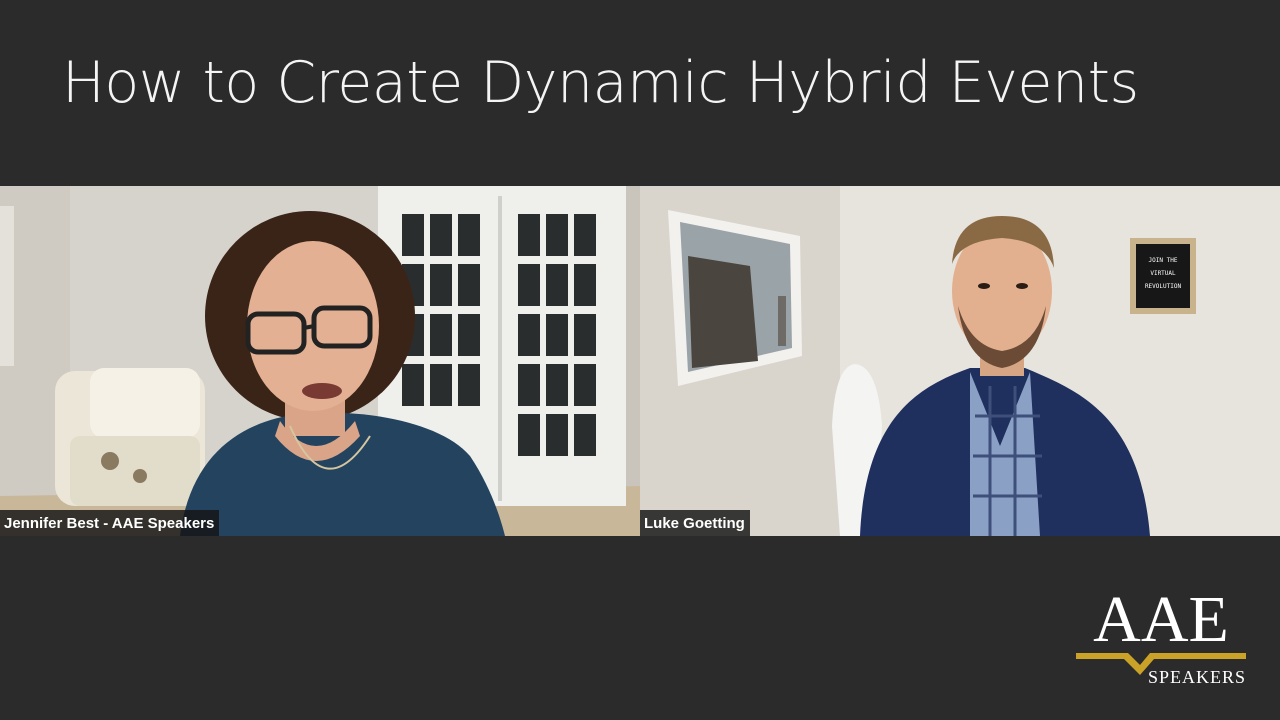  Describe the element at coordinates (1163, 273) in the screenshot. I see `letter-board-line-2: VIRTUAL` at that location.